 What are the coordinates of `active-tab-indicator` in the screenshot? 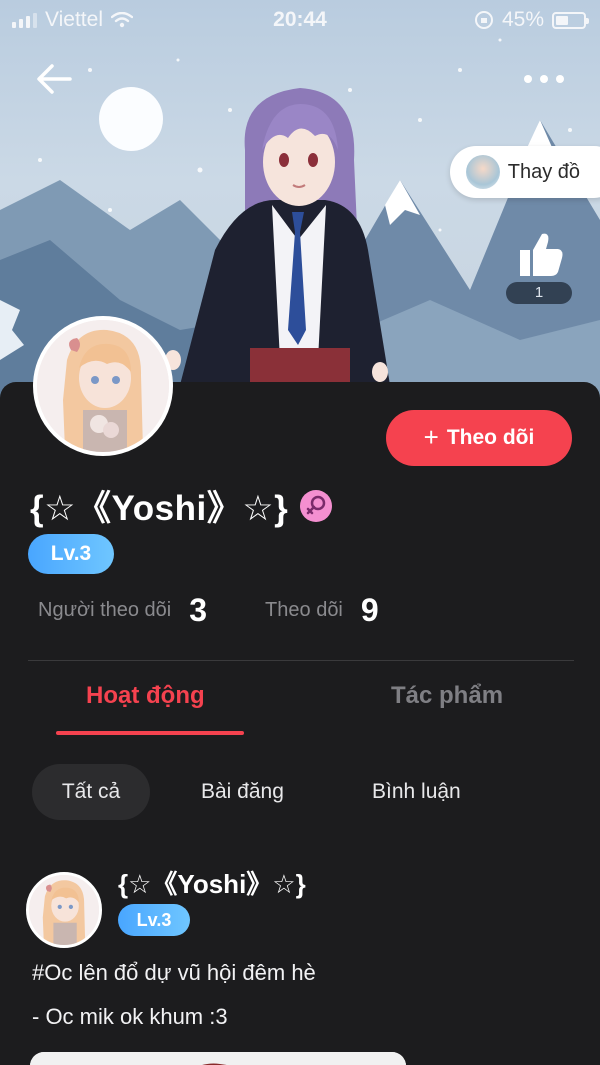 It's located at (150, 733).